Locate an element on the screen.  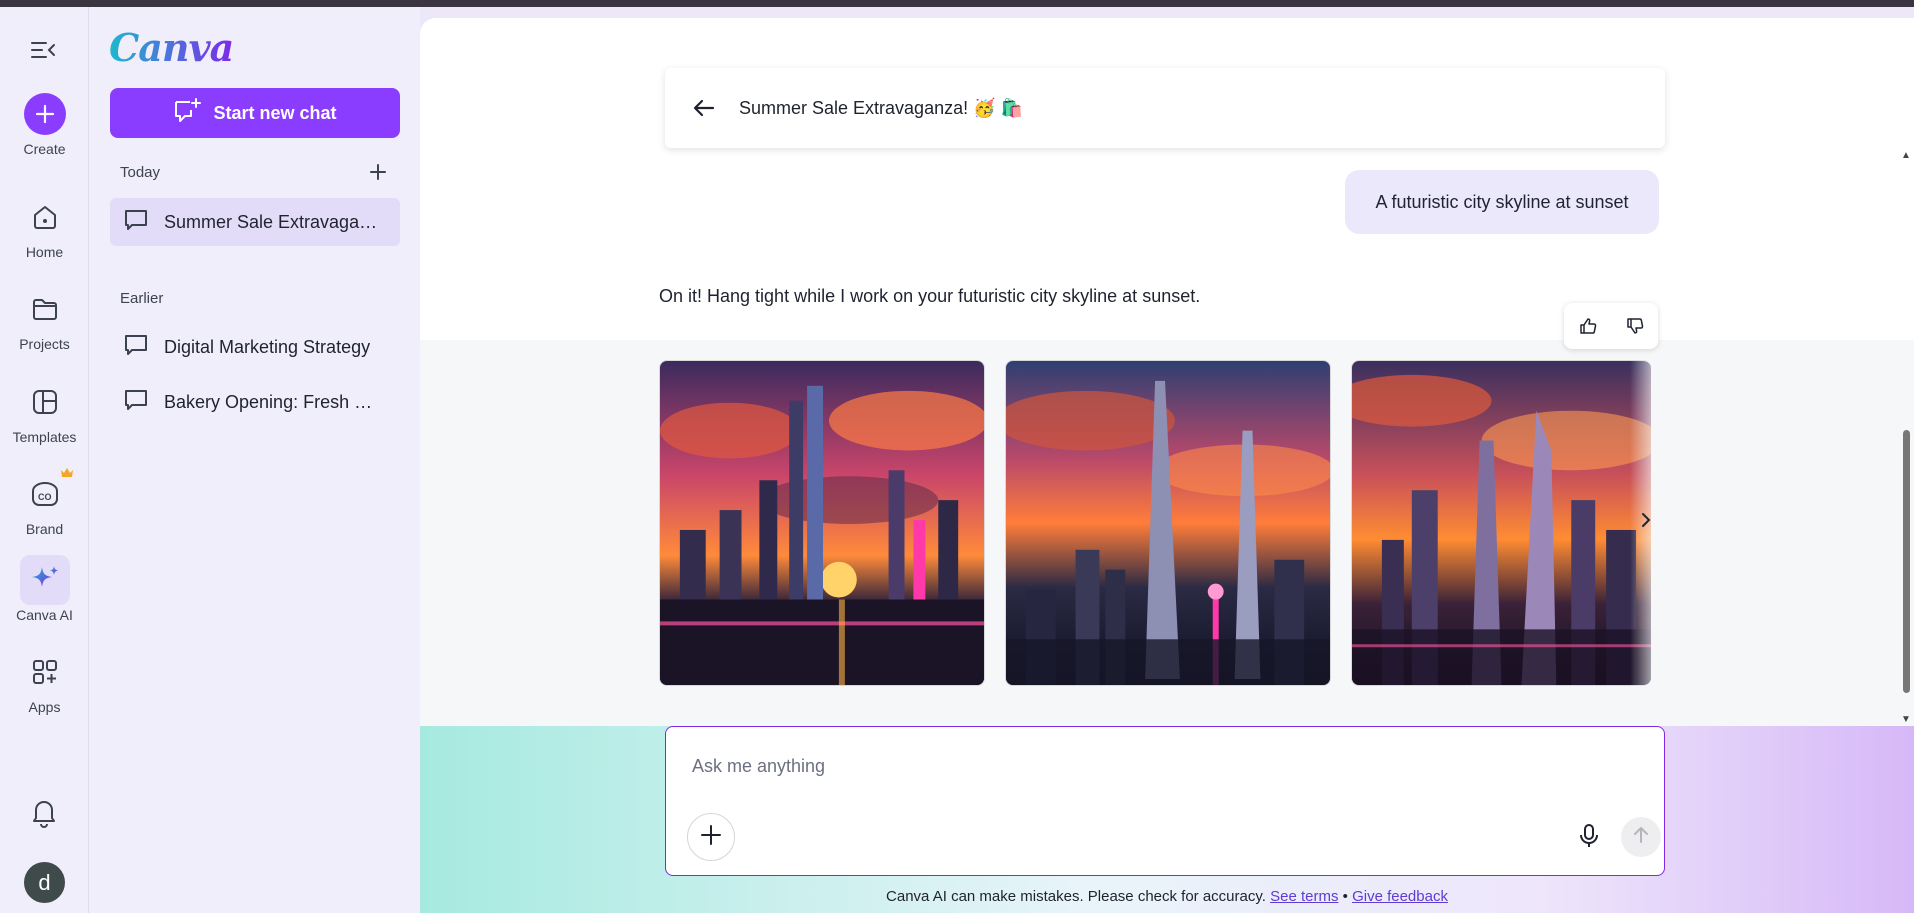
home-icon is located at coordinates (45, 217).